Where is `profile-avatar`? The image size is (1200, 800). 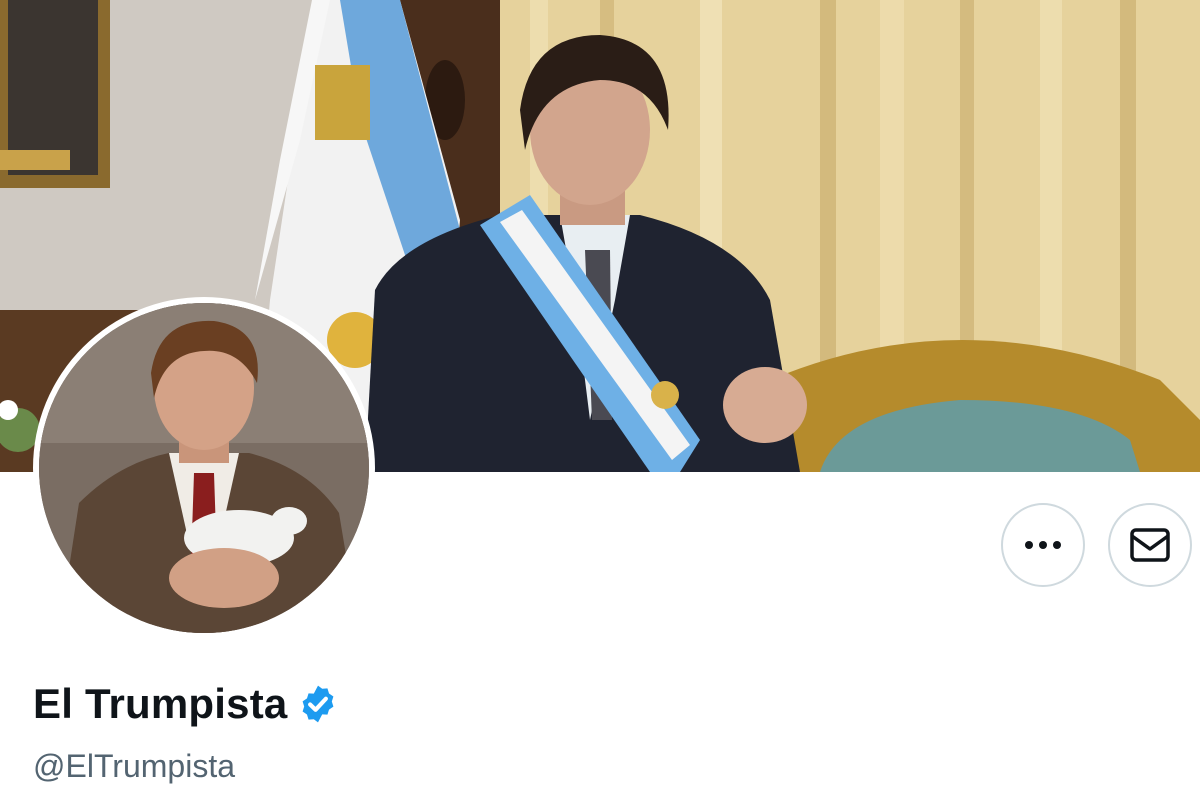
profile-avatar is located at coordinates (204, 468).